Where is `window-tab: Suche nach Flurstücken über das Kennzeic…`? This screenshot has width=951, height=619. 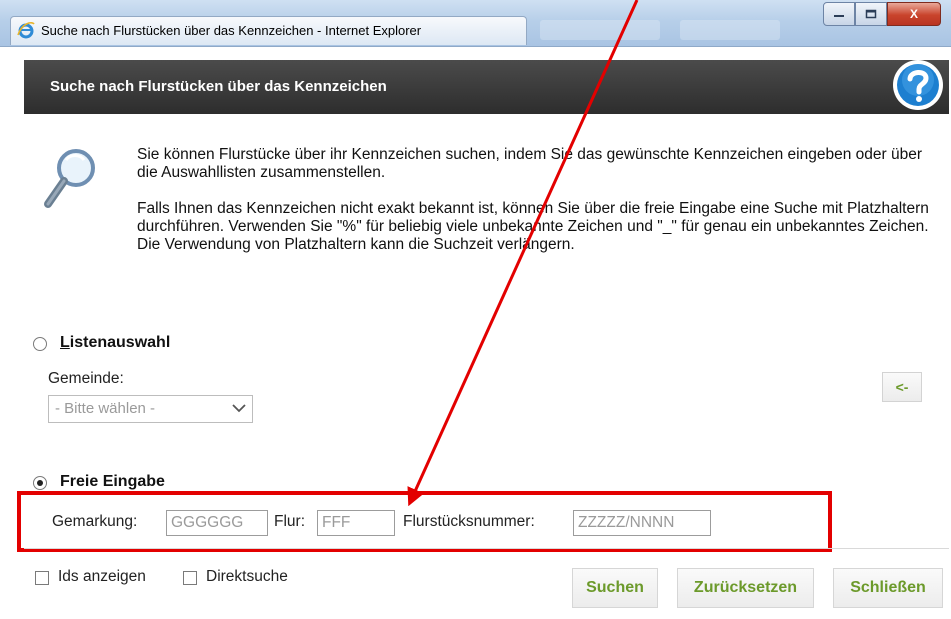
window-tab: Suche nach Flurstücken über das Kennzeic… is located at coordinates (268, 30).